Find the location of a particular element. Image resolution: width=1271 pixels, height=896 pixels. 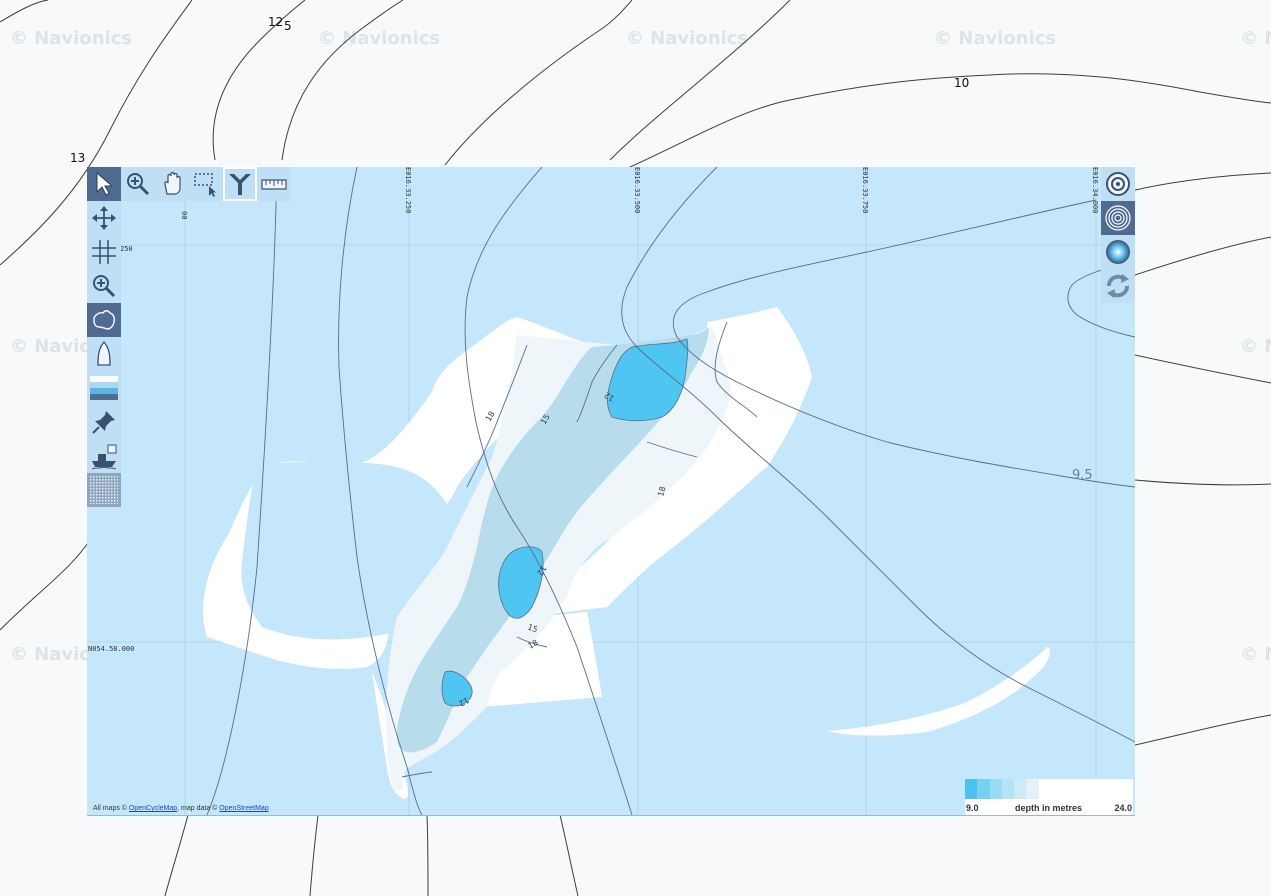

cursor-arrow-icon is located at coordinates (105, 183).